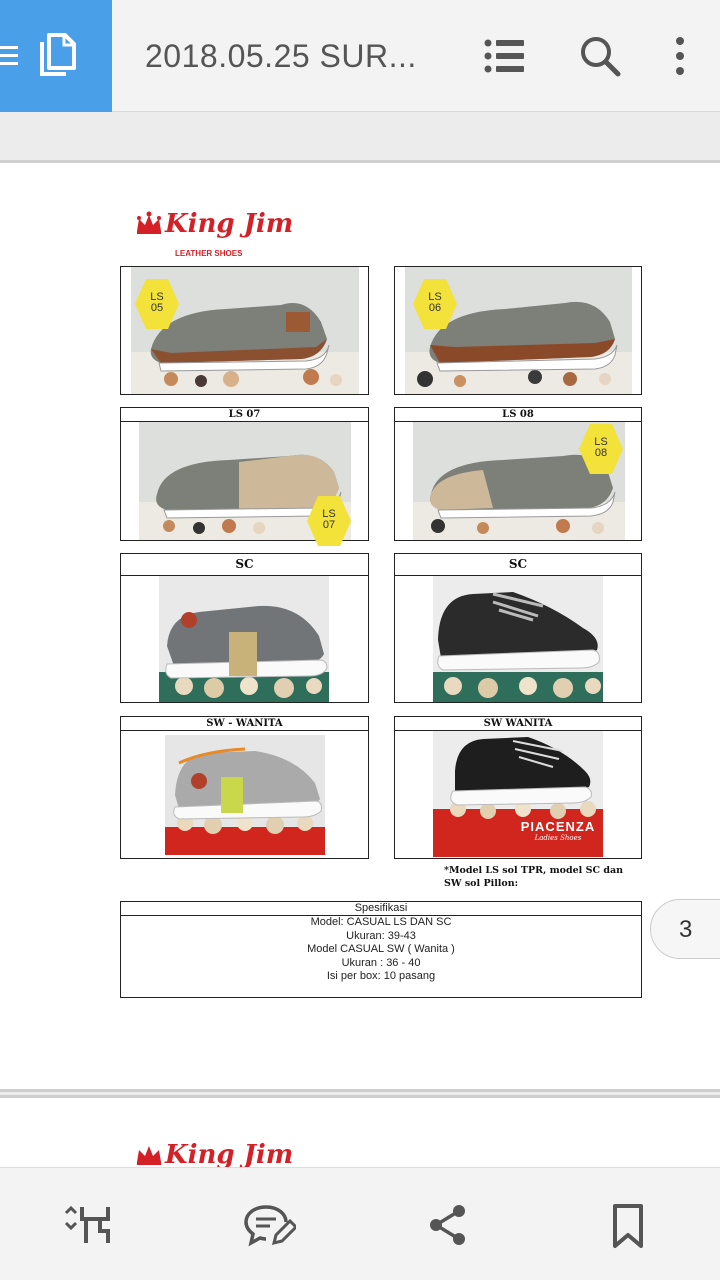  I want to click on page-number-indicator: 3, so click(685, 929).